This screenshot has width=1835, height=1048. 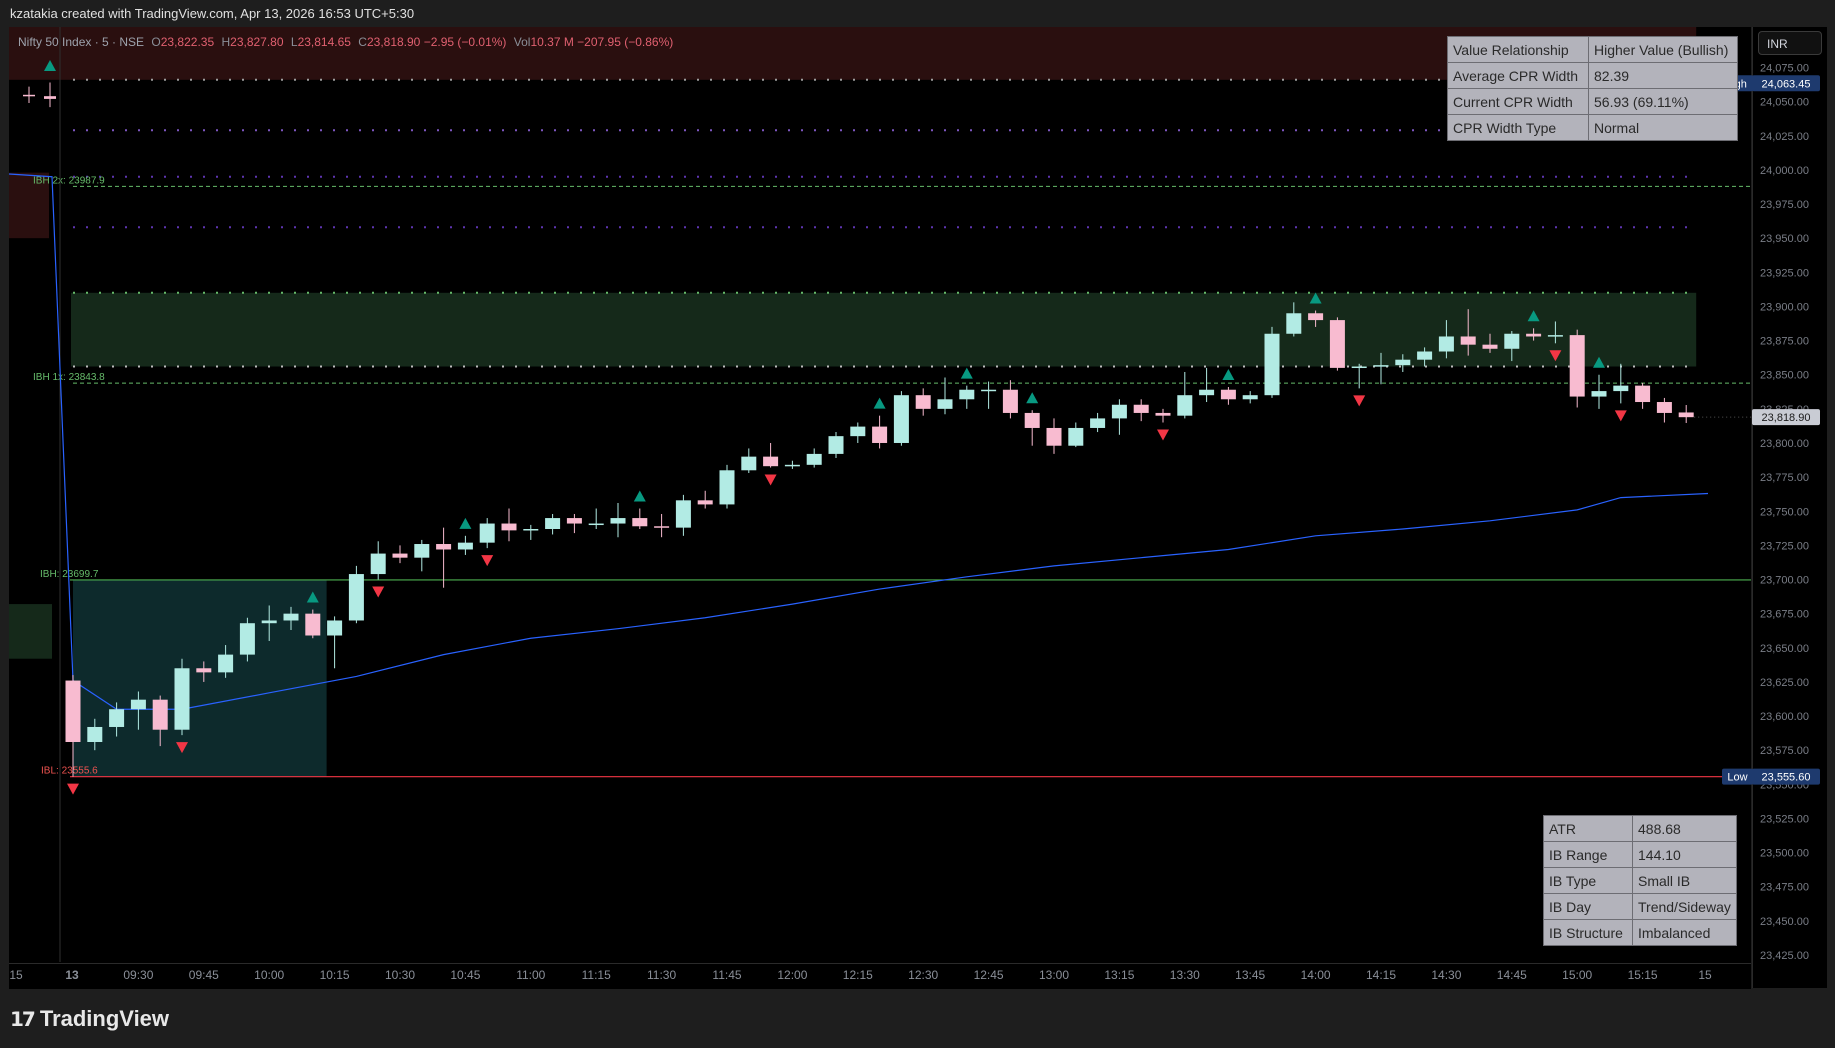 I want to click on x-tick-label: 10:15, so click(x=335, y=975).